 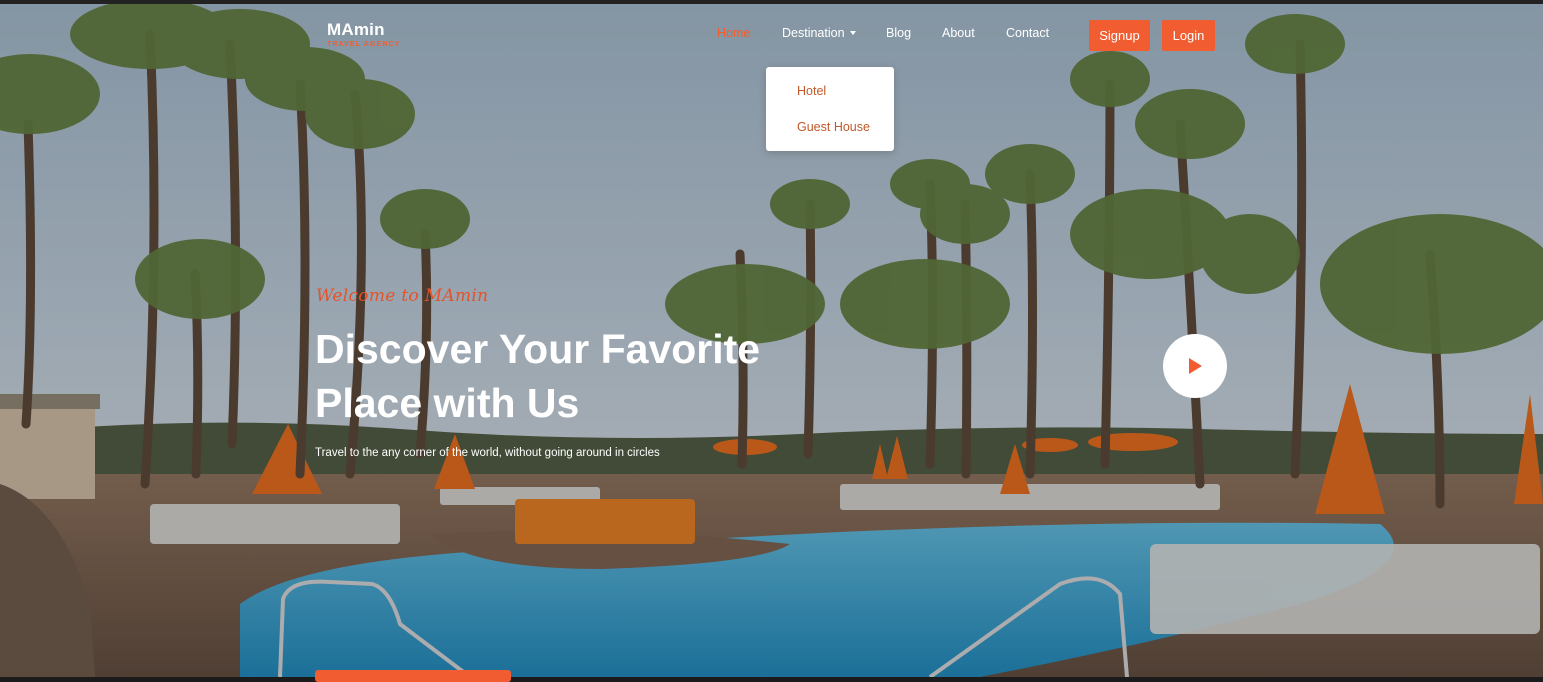 What do you see at coordinates (733, 33) in the screenshot?
I see `nav-item-home: Home` at bounding box center [733, 33].